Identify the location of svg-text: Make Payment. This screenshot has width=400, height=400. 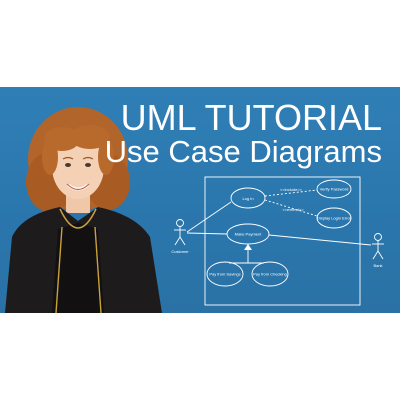
(249, 234).